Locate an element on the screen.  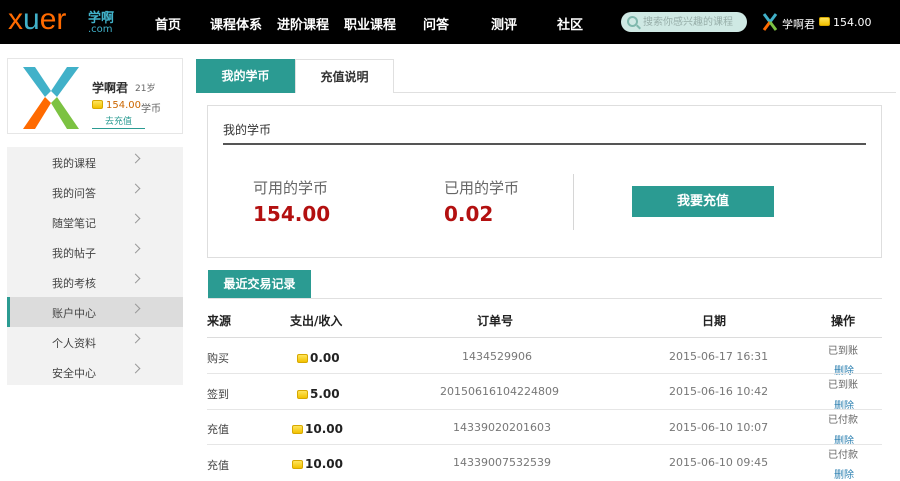
row-date: 2015-06-10 10:07 is located at coordinates (719, 427).